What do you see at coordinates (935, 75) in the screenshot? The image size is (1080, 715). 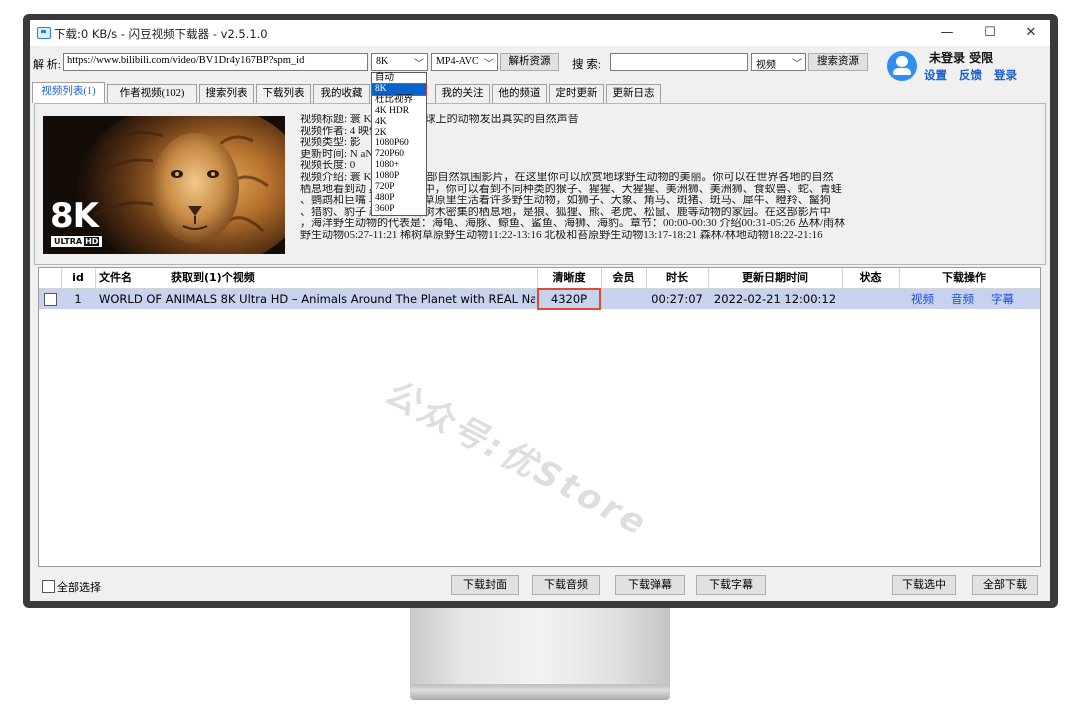 I see `settings-link: 设置` at bounding box center [935, 75].